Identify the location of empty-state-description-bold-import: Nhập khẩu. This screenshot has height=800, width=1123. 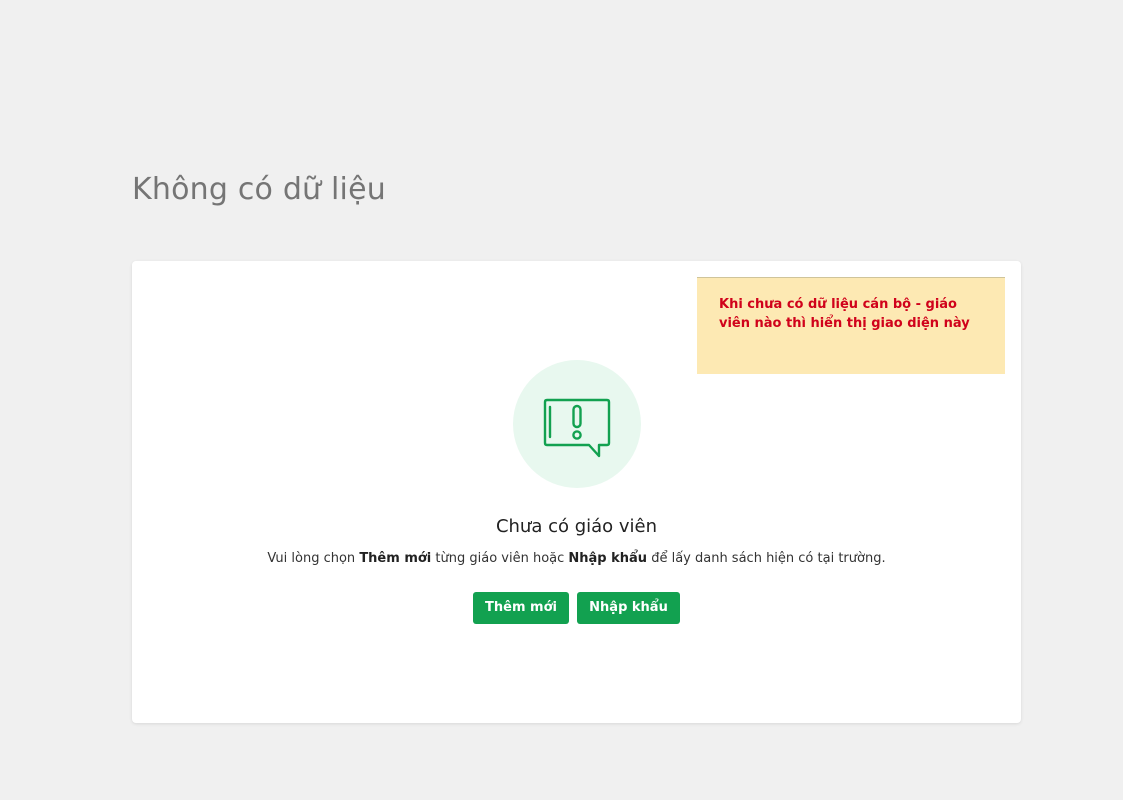
(608, 558).